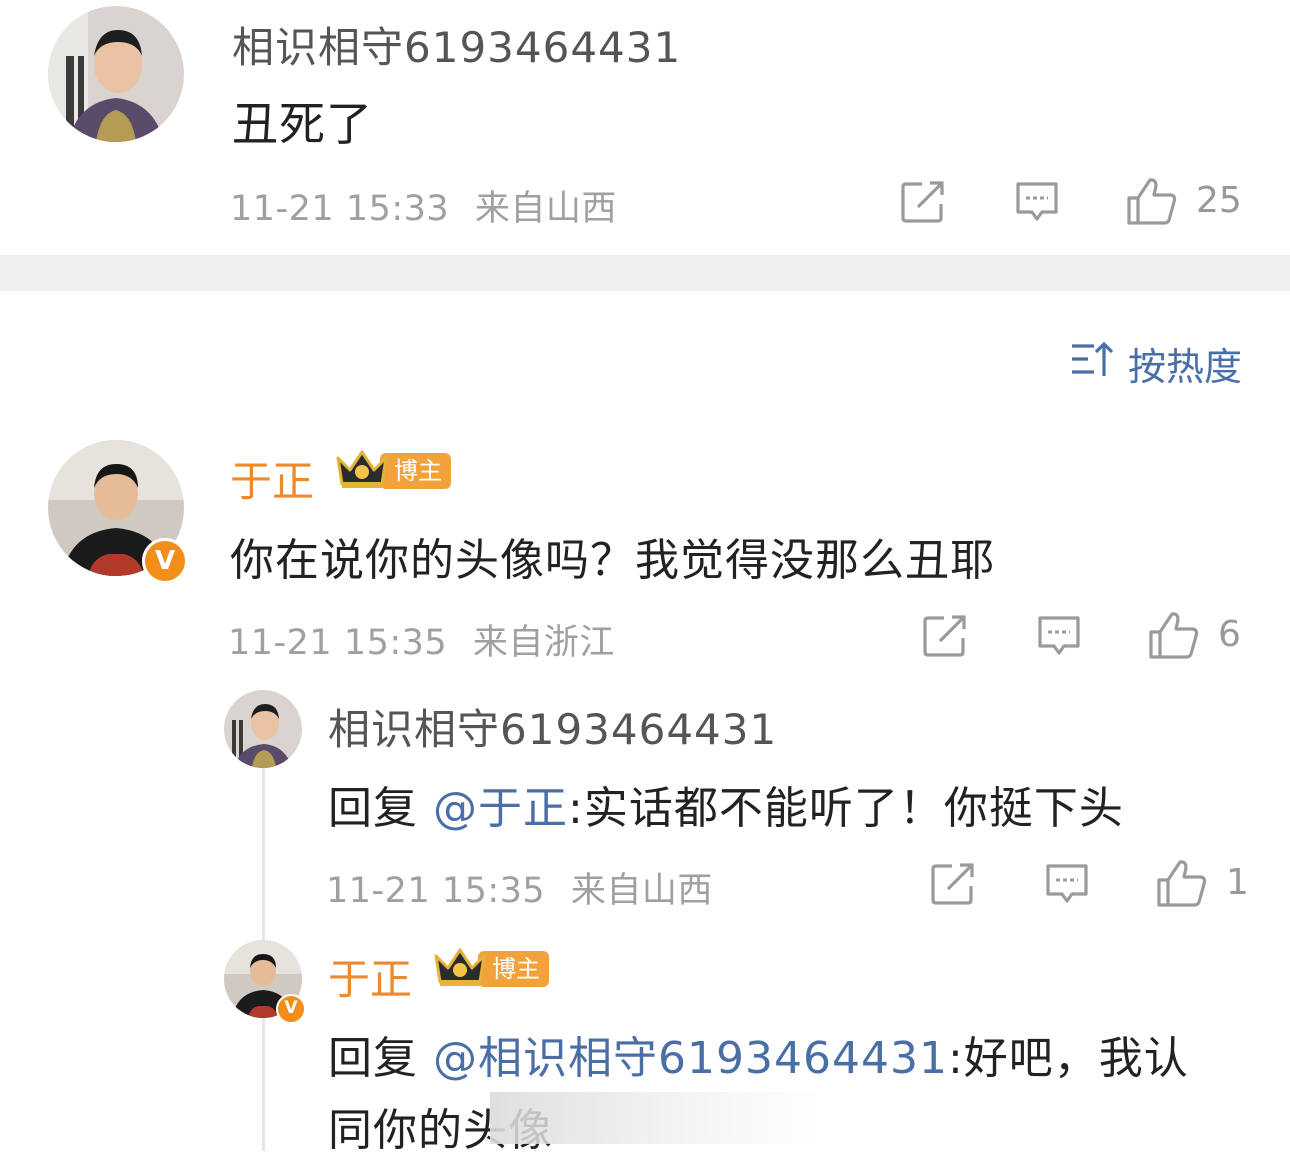 The image size is (1290, 1158). What do you see at coordinates (645, 273) in the screenshot?
I see `section-divider` at bounding box center [645, 273].